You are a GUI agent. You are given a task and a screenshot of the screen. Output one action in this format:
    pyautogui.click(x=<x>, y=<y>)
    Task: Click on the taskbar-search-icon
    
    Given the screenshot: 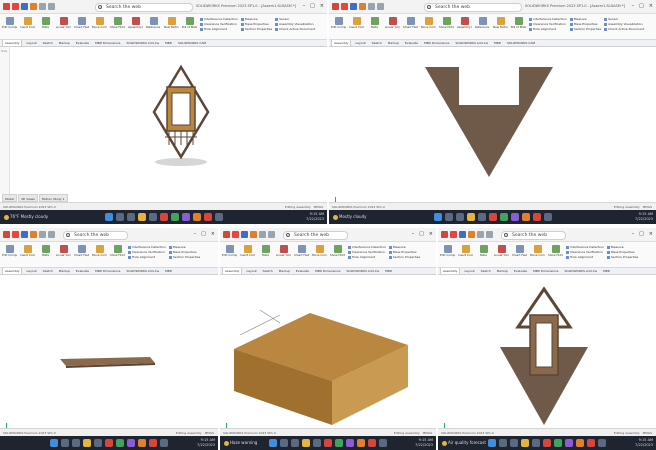 What is the action you would take?
    pyautogui.click(x=119, y=217)
    